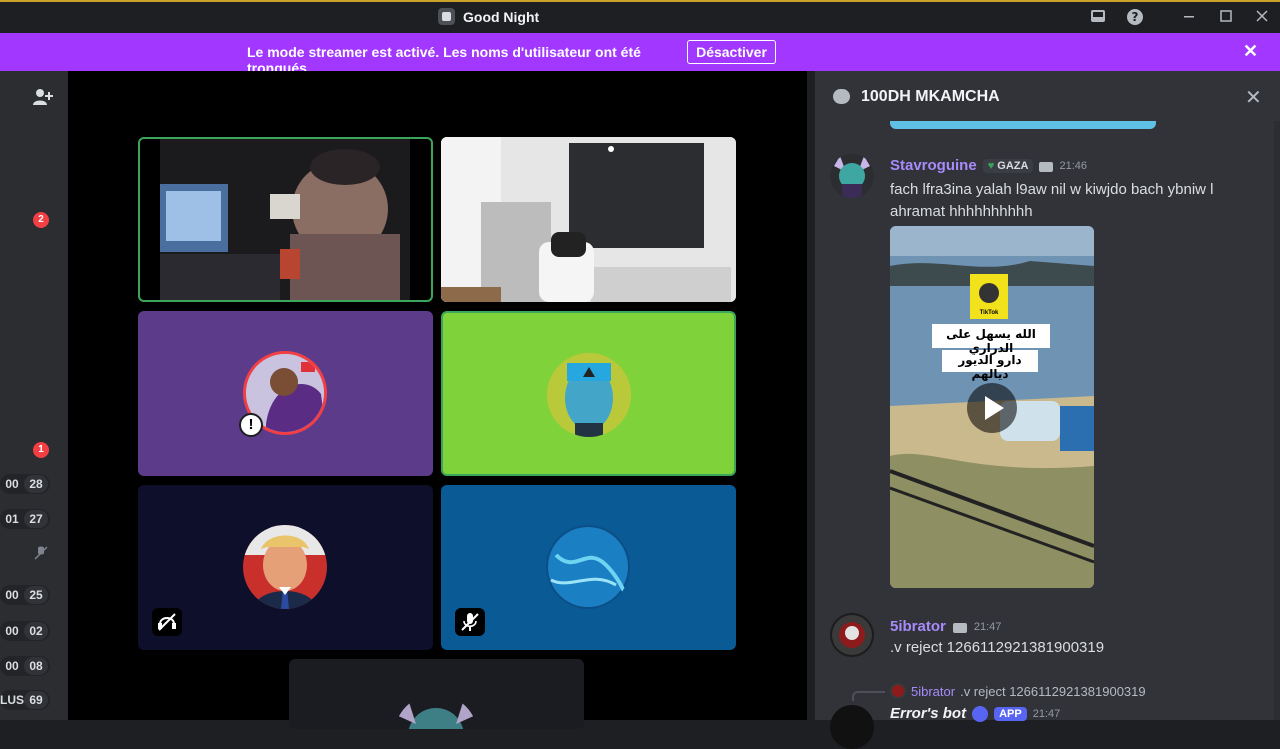 Image resolution: width=1280 pixels, height=749 pixels. What do you see at coordinates (980, 713) in the screenshot?
I see `verified-icon` at bounding box center [980, 713].